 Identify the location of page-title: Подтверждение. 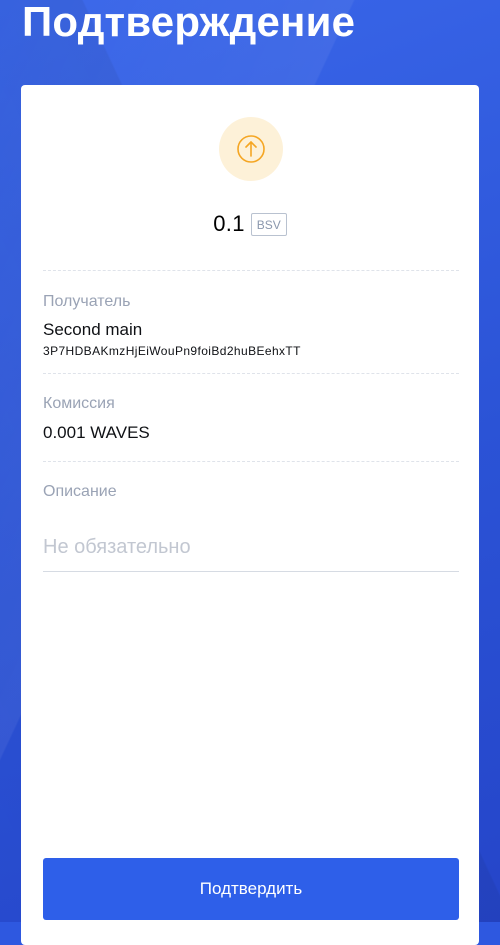
(189, 22).